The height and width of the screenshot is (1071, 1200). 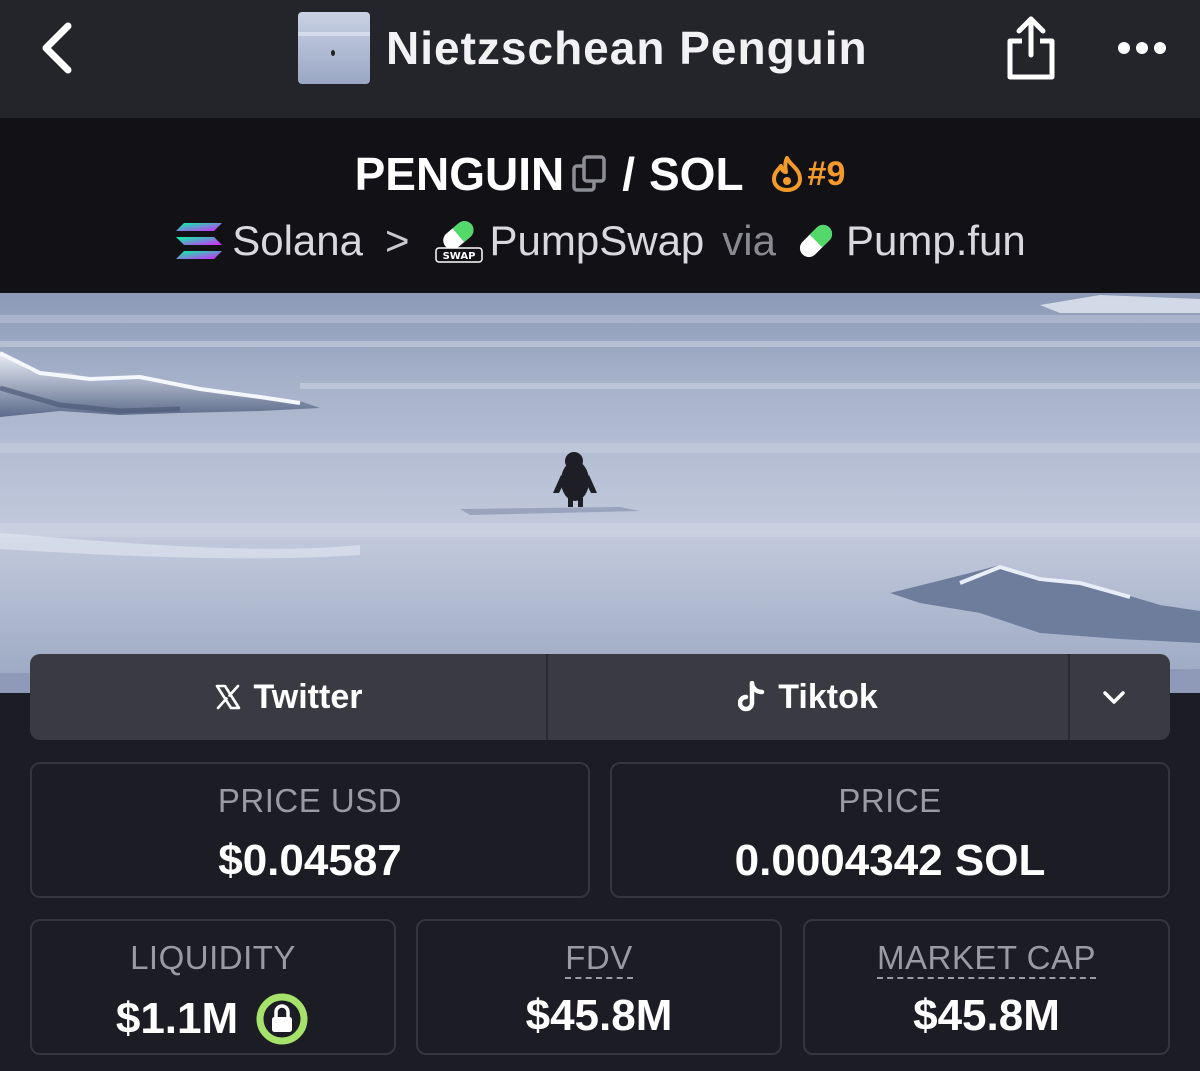 What do you see at coordinates (597, 240) in the screenshot?
I see `dex-name: PumpSwap` at bounding box center [597, 240].